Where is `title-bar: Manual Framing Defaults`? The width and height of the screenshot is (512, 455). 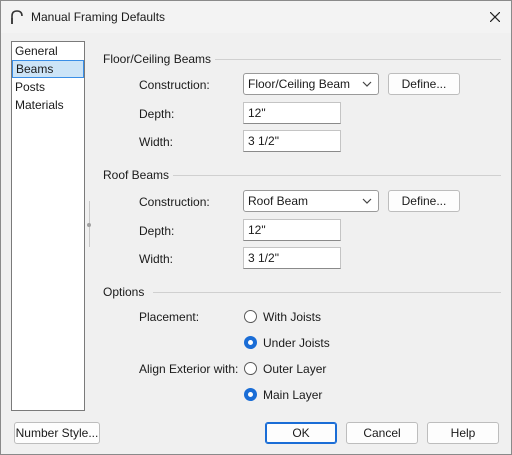 title-bar: Manual Framing Defaults is located at coordinates (256, 17).